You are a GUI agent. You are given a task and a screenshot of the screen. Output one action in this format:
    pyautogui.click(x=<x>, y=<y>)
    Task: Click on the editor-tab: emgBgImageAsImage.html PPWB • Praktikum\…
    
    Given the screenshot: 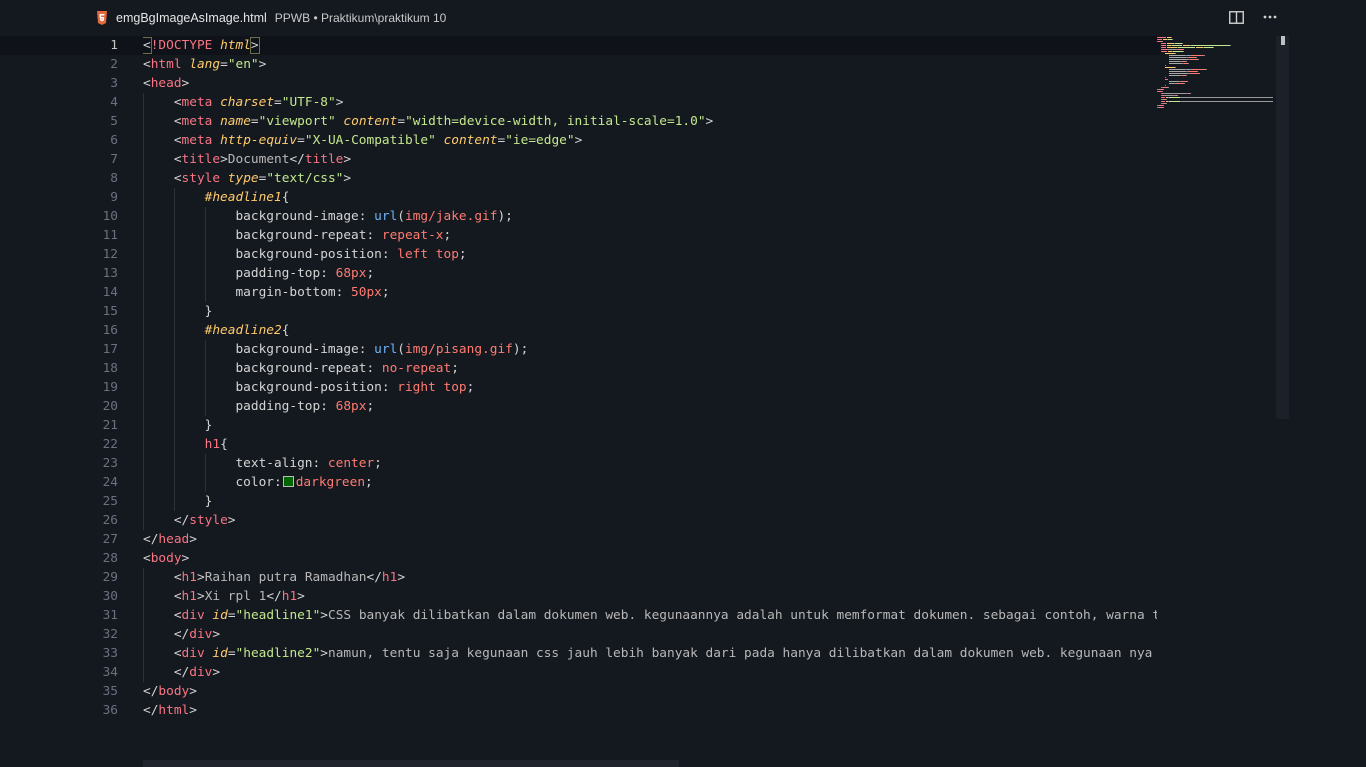 What is the action you would take?
    pyautogui.click(x=271, y=18)
    